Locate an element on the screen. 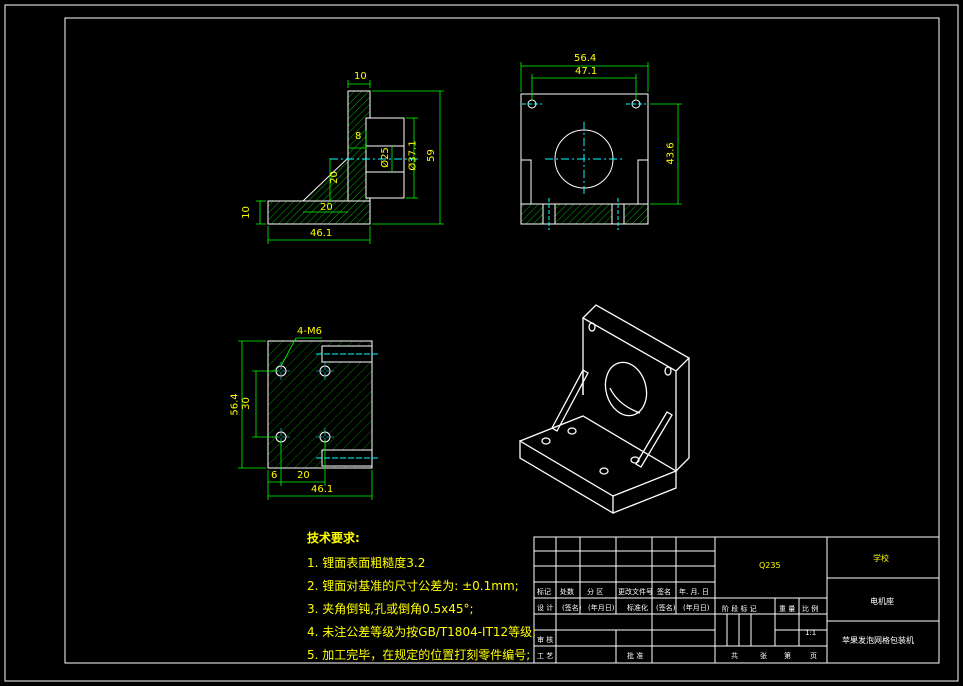 The height and width of the screenshot is (686, 963). scale-value: 1:1 is located at coordinates (811, 633).